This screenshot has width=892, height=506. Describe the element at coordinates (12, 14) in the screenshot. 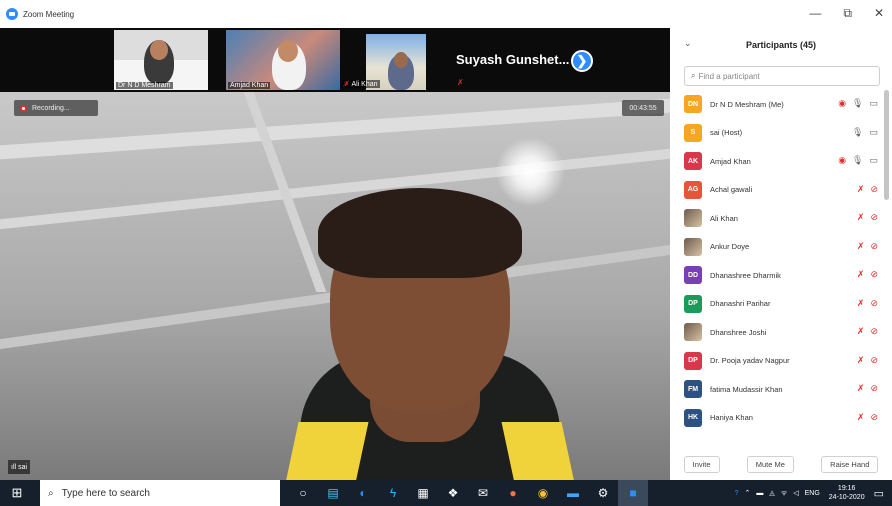

I see `zoom-logo-icon` at that location.